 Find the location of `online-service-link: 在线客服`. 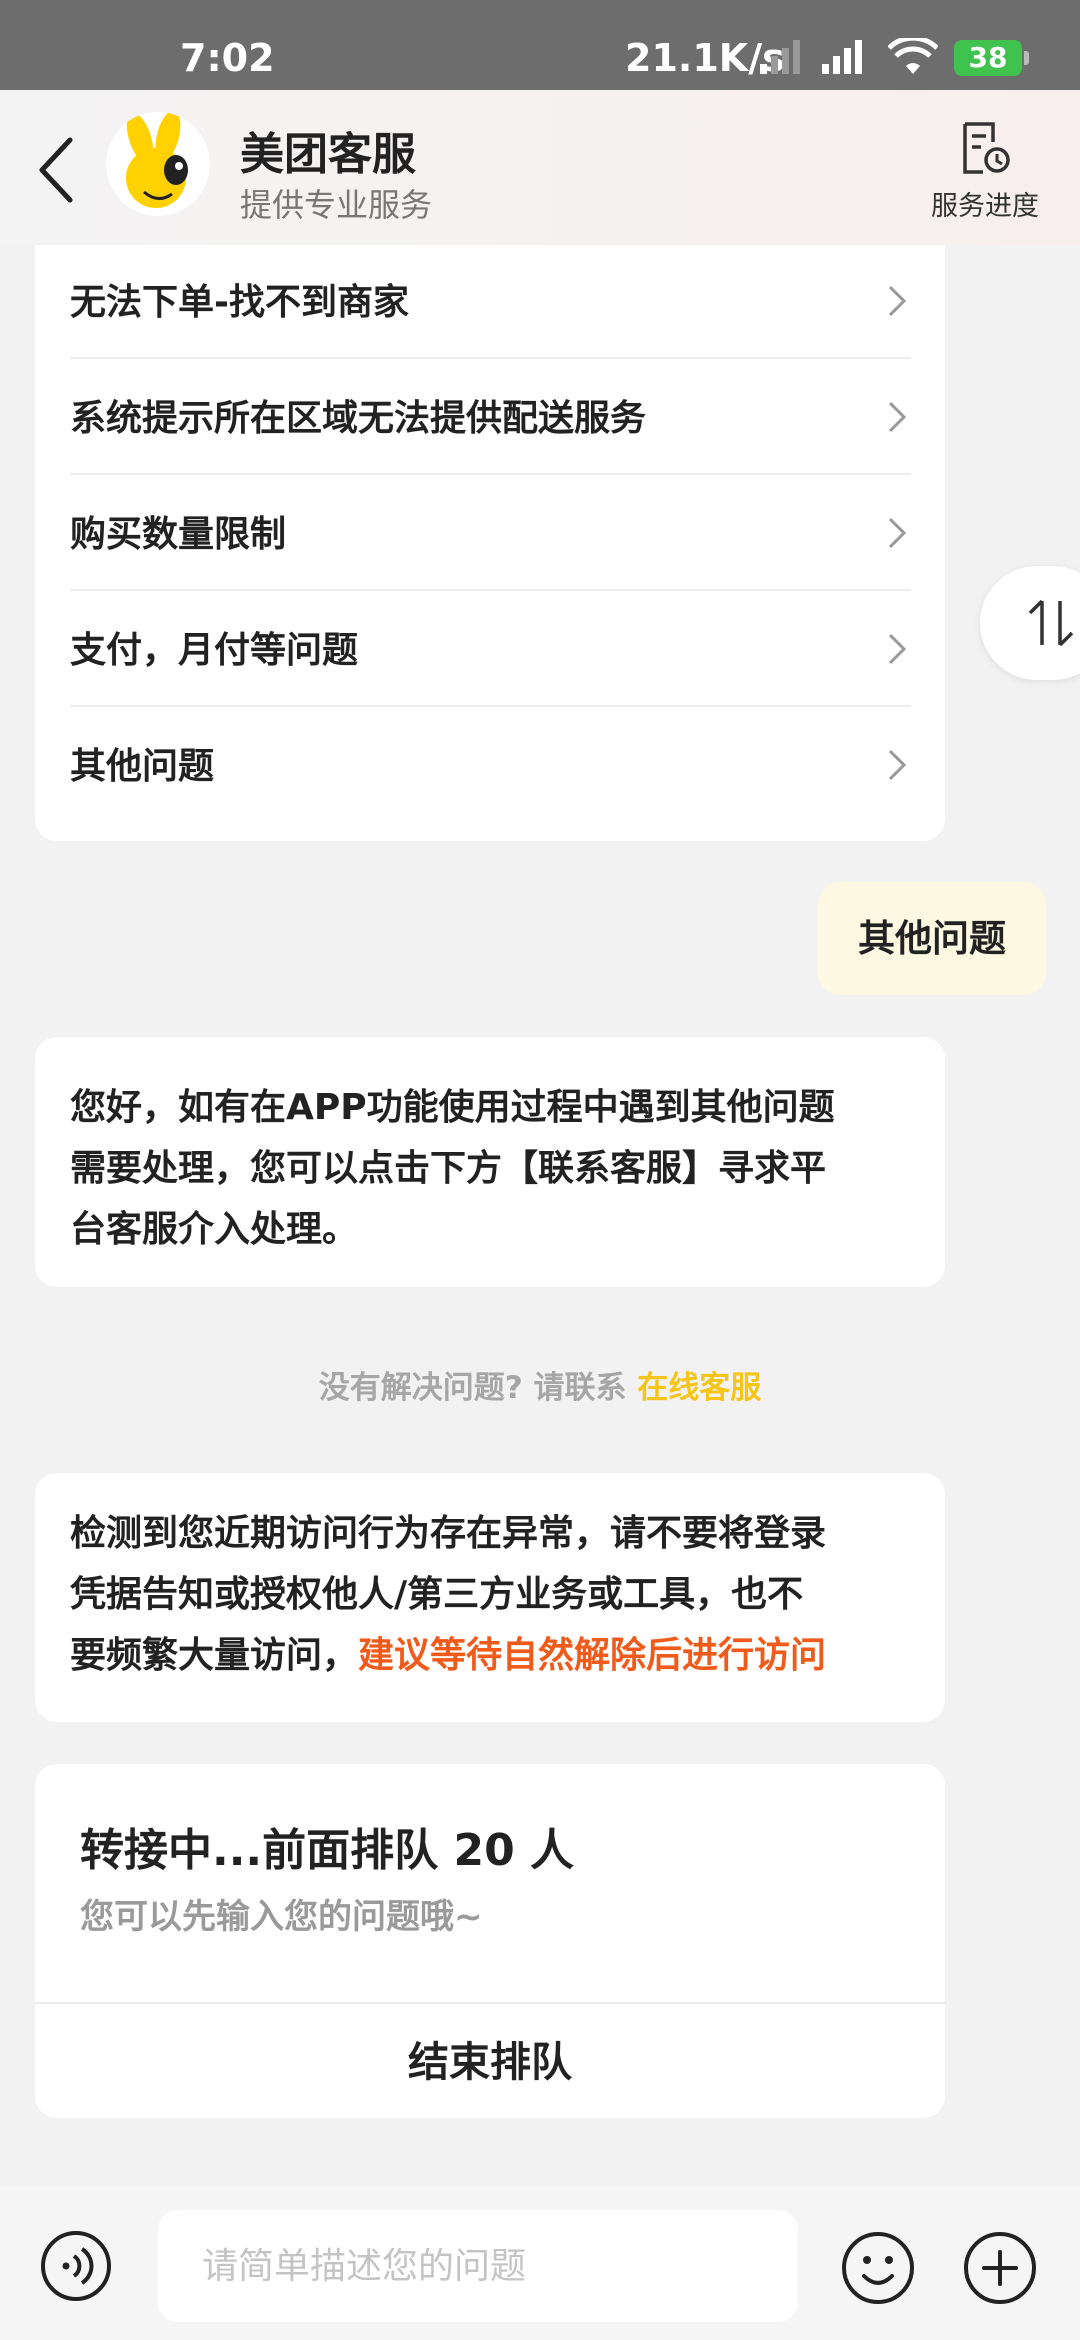

online-service-link: 在线客服 is located at coordinates (699, 1388).